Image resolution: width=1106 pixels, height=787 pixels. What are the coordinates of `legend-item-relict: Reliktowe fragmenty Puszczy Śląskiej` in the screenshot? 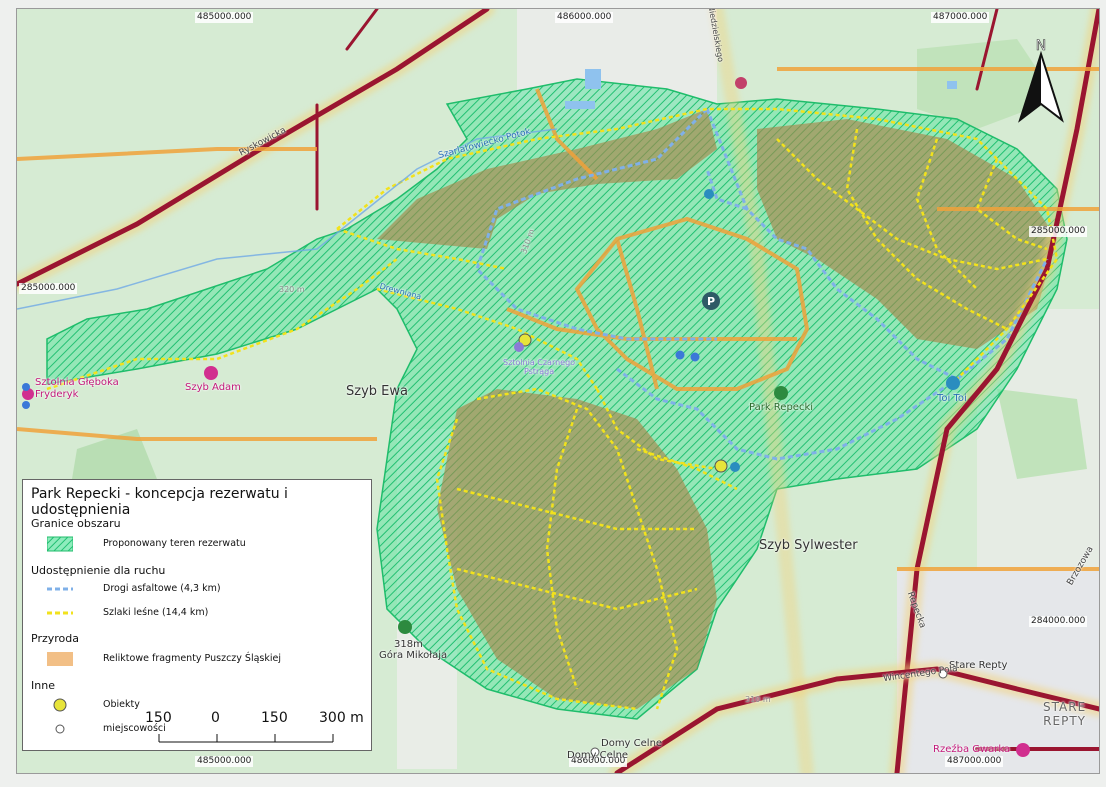 It's located at (192, 658).